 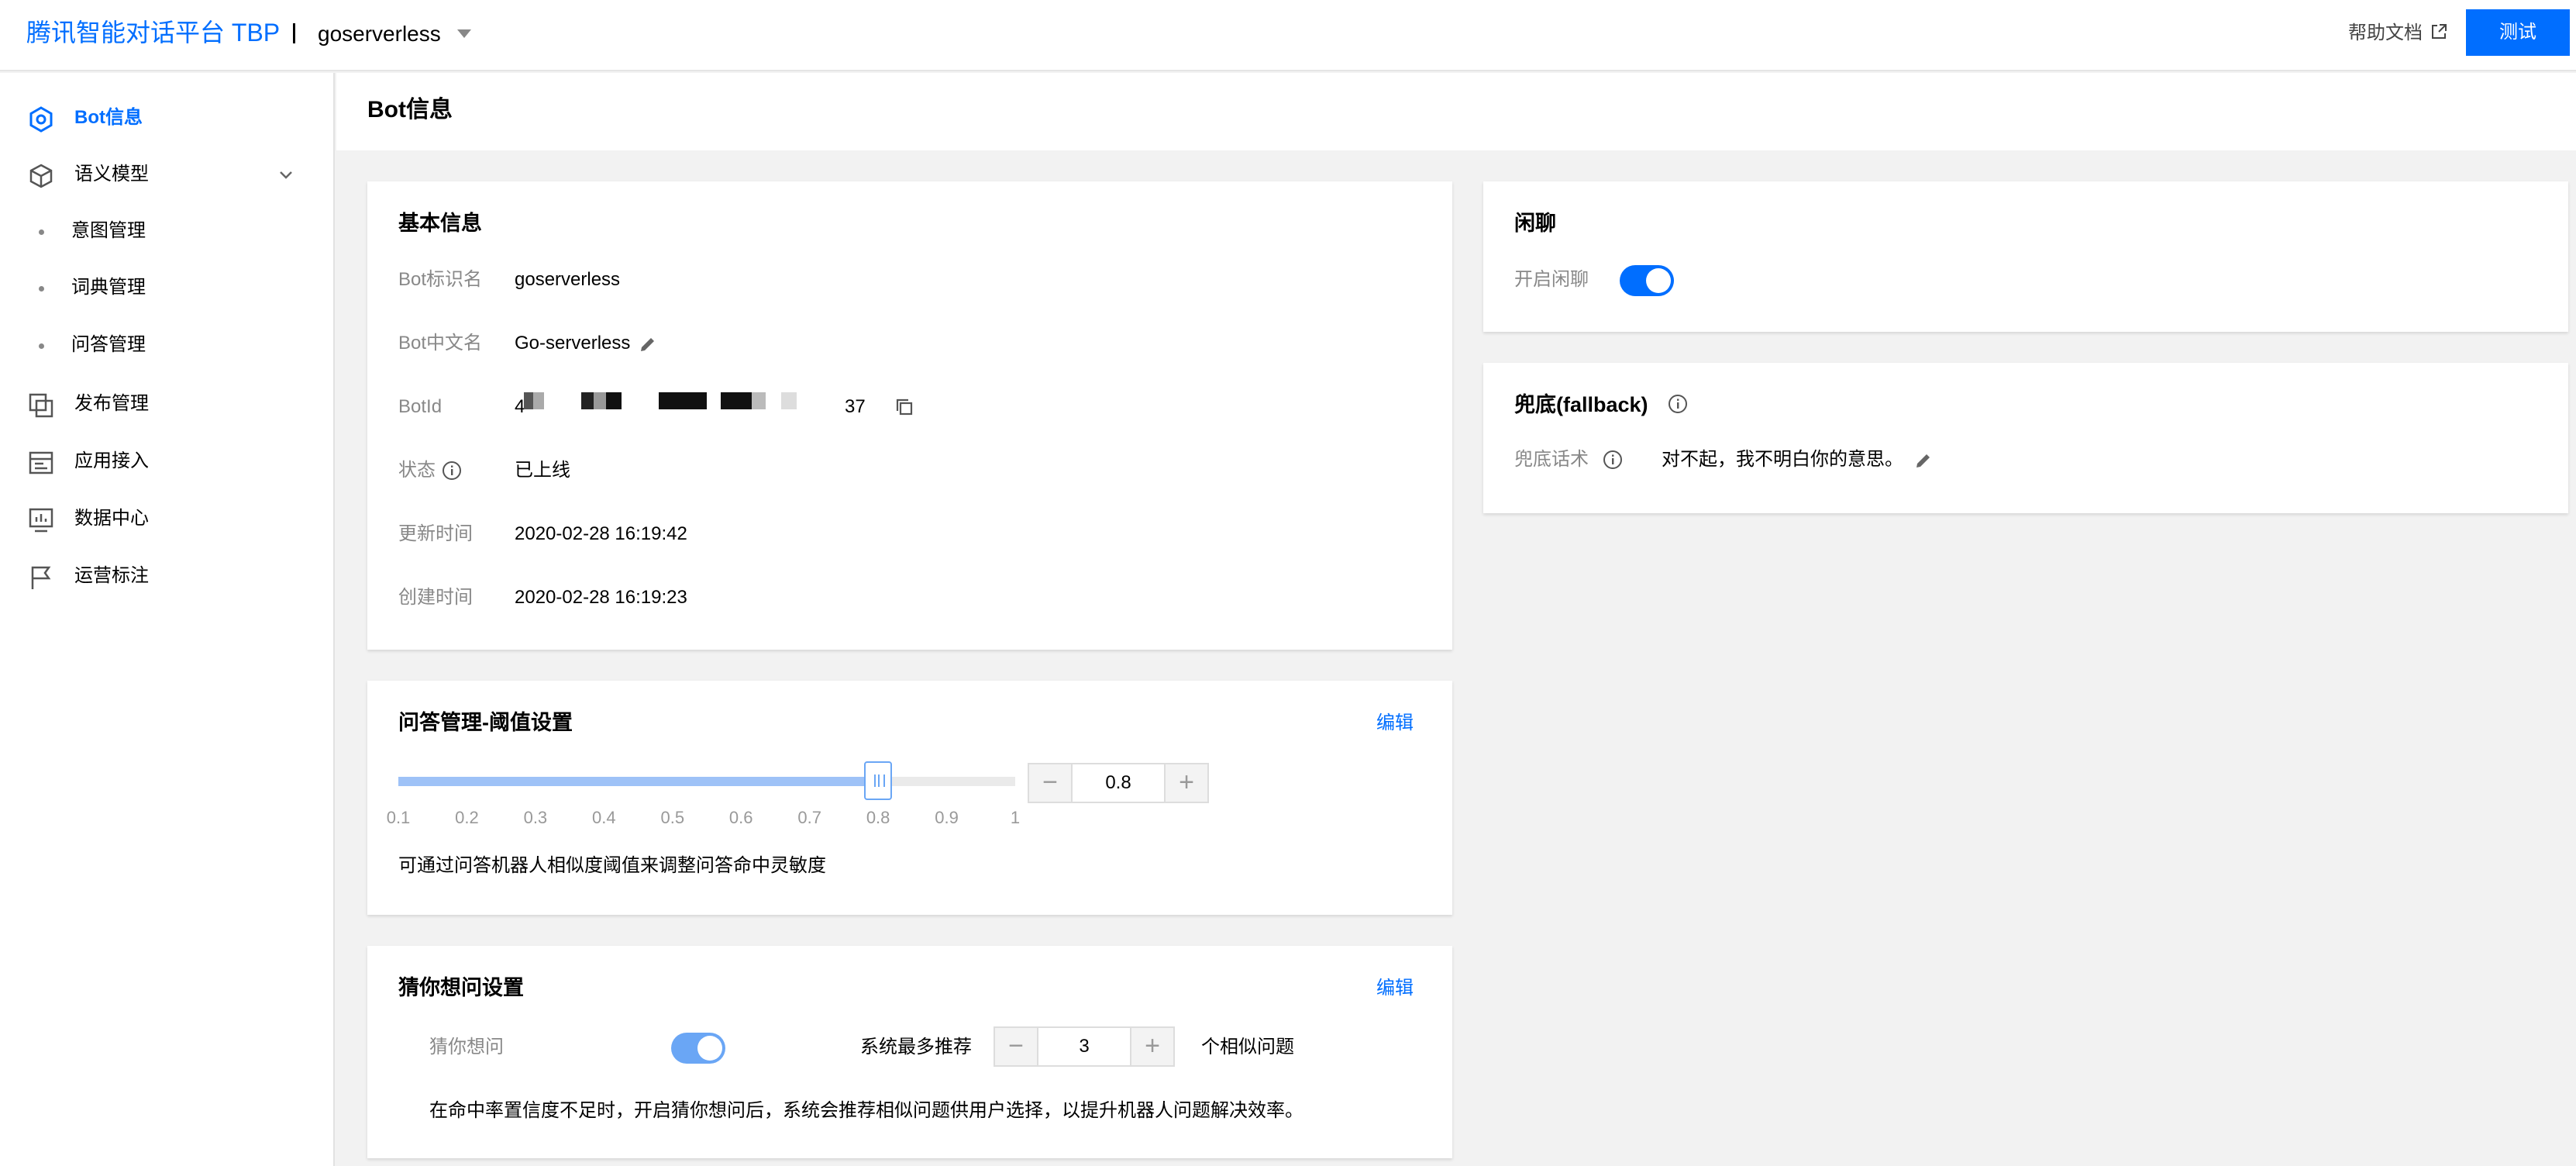 I want to click on bot-id-value-end: 37, so click(x=855, y=406).